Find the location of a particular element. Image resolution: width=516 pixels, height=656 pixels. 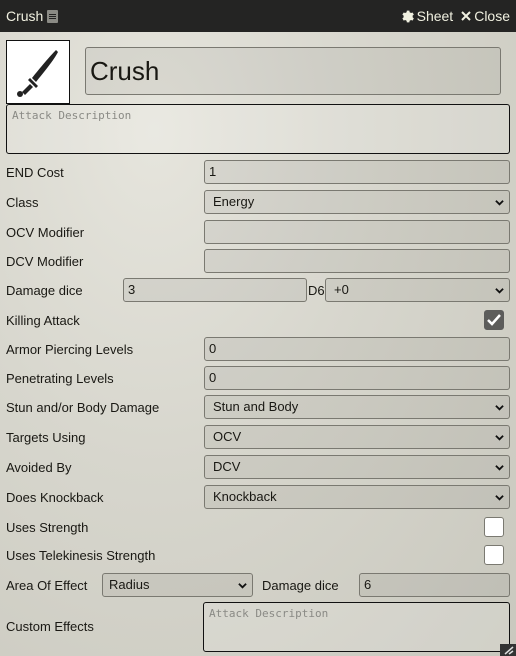

ocv-modifier-input is located at coordinates (357, 232).